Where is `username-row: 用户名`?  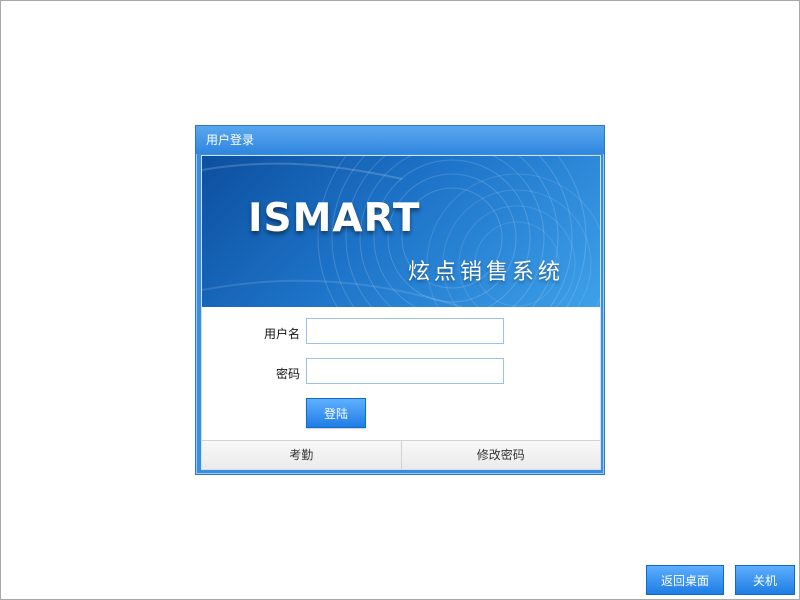
username-row: 用户名 is located at coordinates (401, 332).